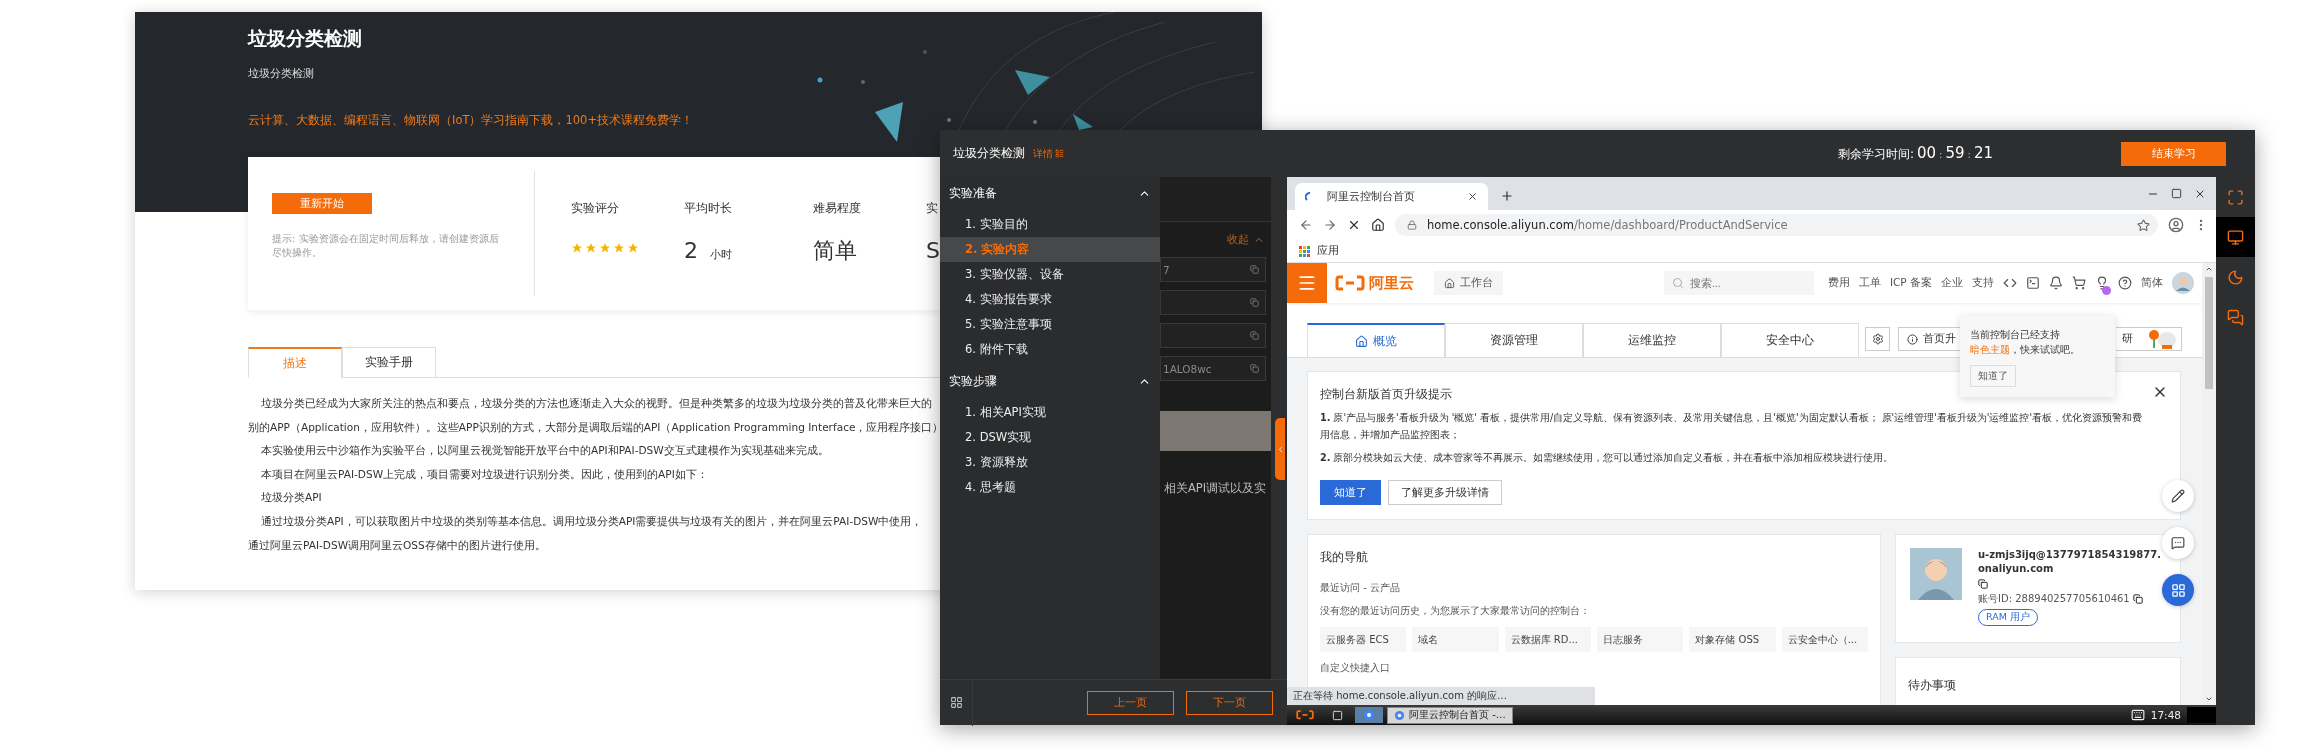 The width and height of the screenshot is (2320, 748). Describe the element at coordinates (2102, 283) in the screenshot. I see `lightbulb-icon` at that location.